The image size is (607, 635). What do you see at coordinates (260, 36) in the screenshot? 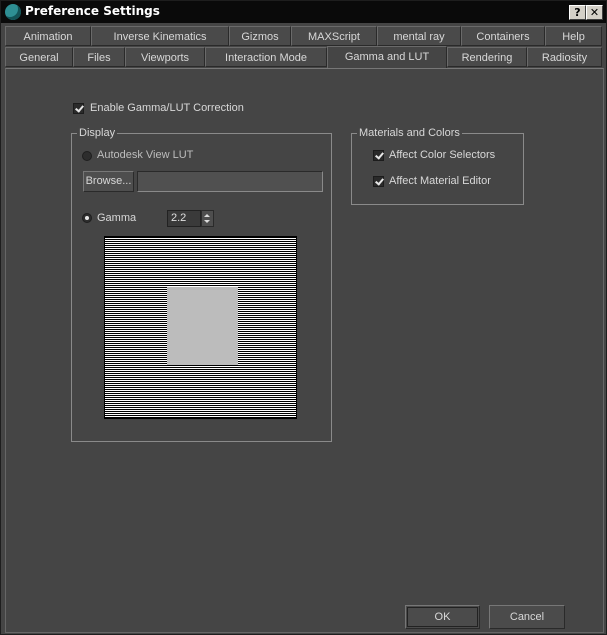
I see `tab-gizmos: Gizmos` at bounding box center [260, 36].